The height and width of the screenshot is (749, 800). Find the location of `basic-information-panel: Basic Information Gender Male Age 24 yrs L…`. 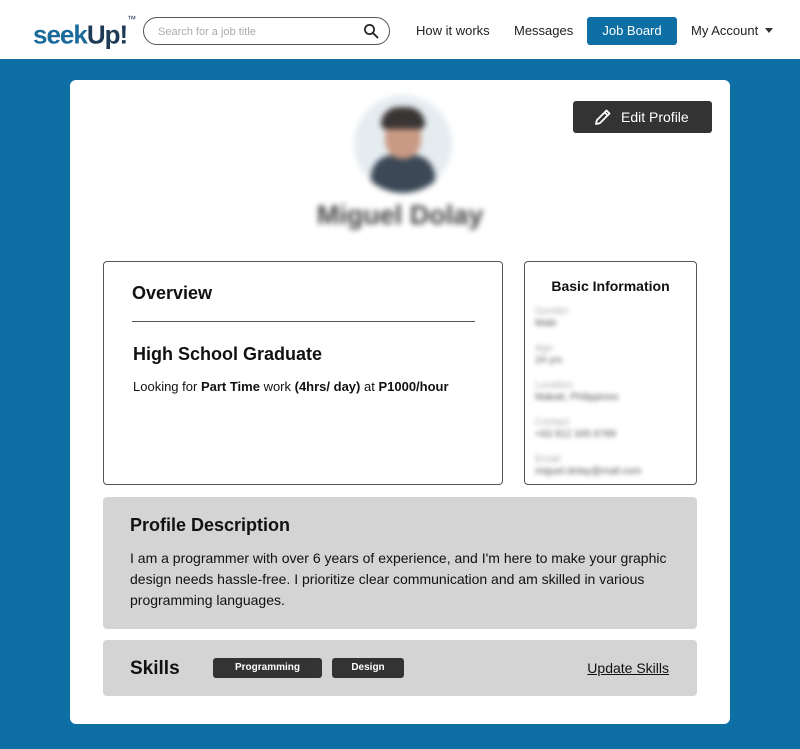

basic-information-panel: Basic Information Gender Male Age 24 yrs L… is located at coordinates (610, 373).